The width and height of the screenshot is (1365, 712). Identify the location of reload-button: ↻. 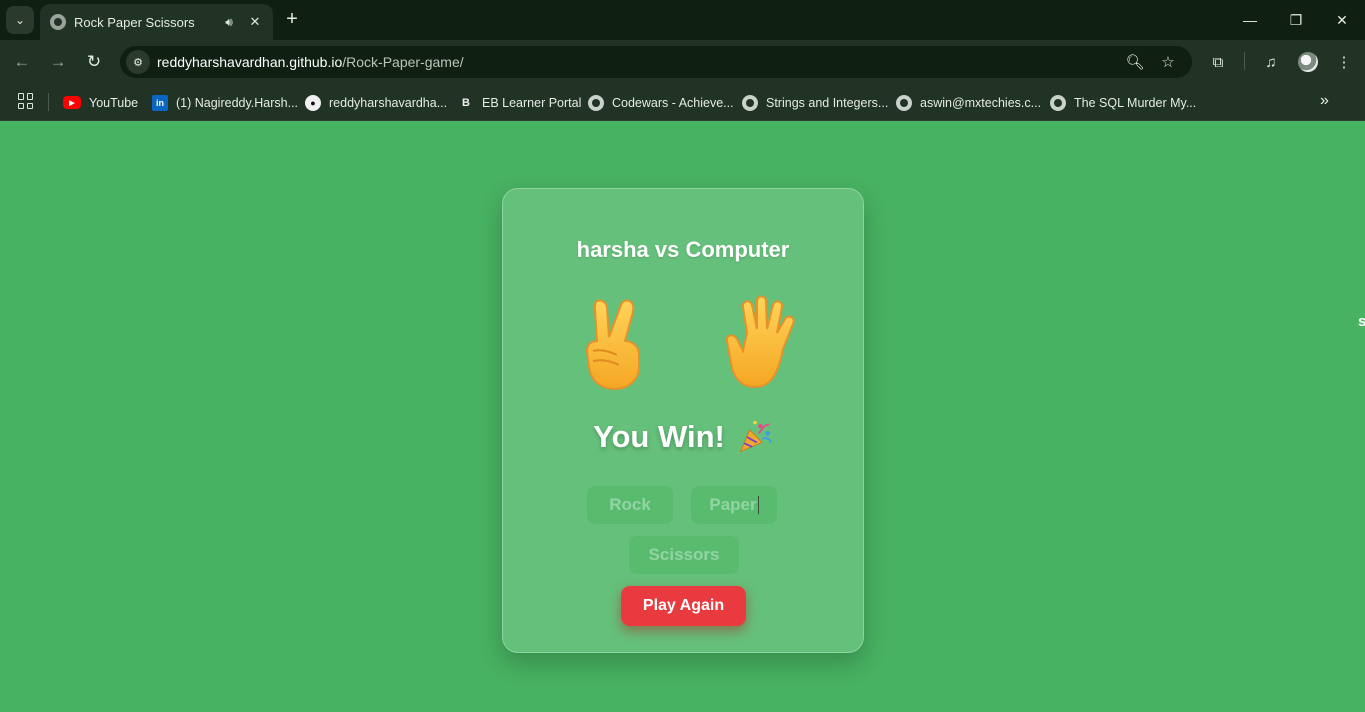
(94, 62).